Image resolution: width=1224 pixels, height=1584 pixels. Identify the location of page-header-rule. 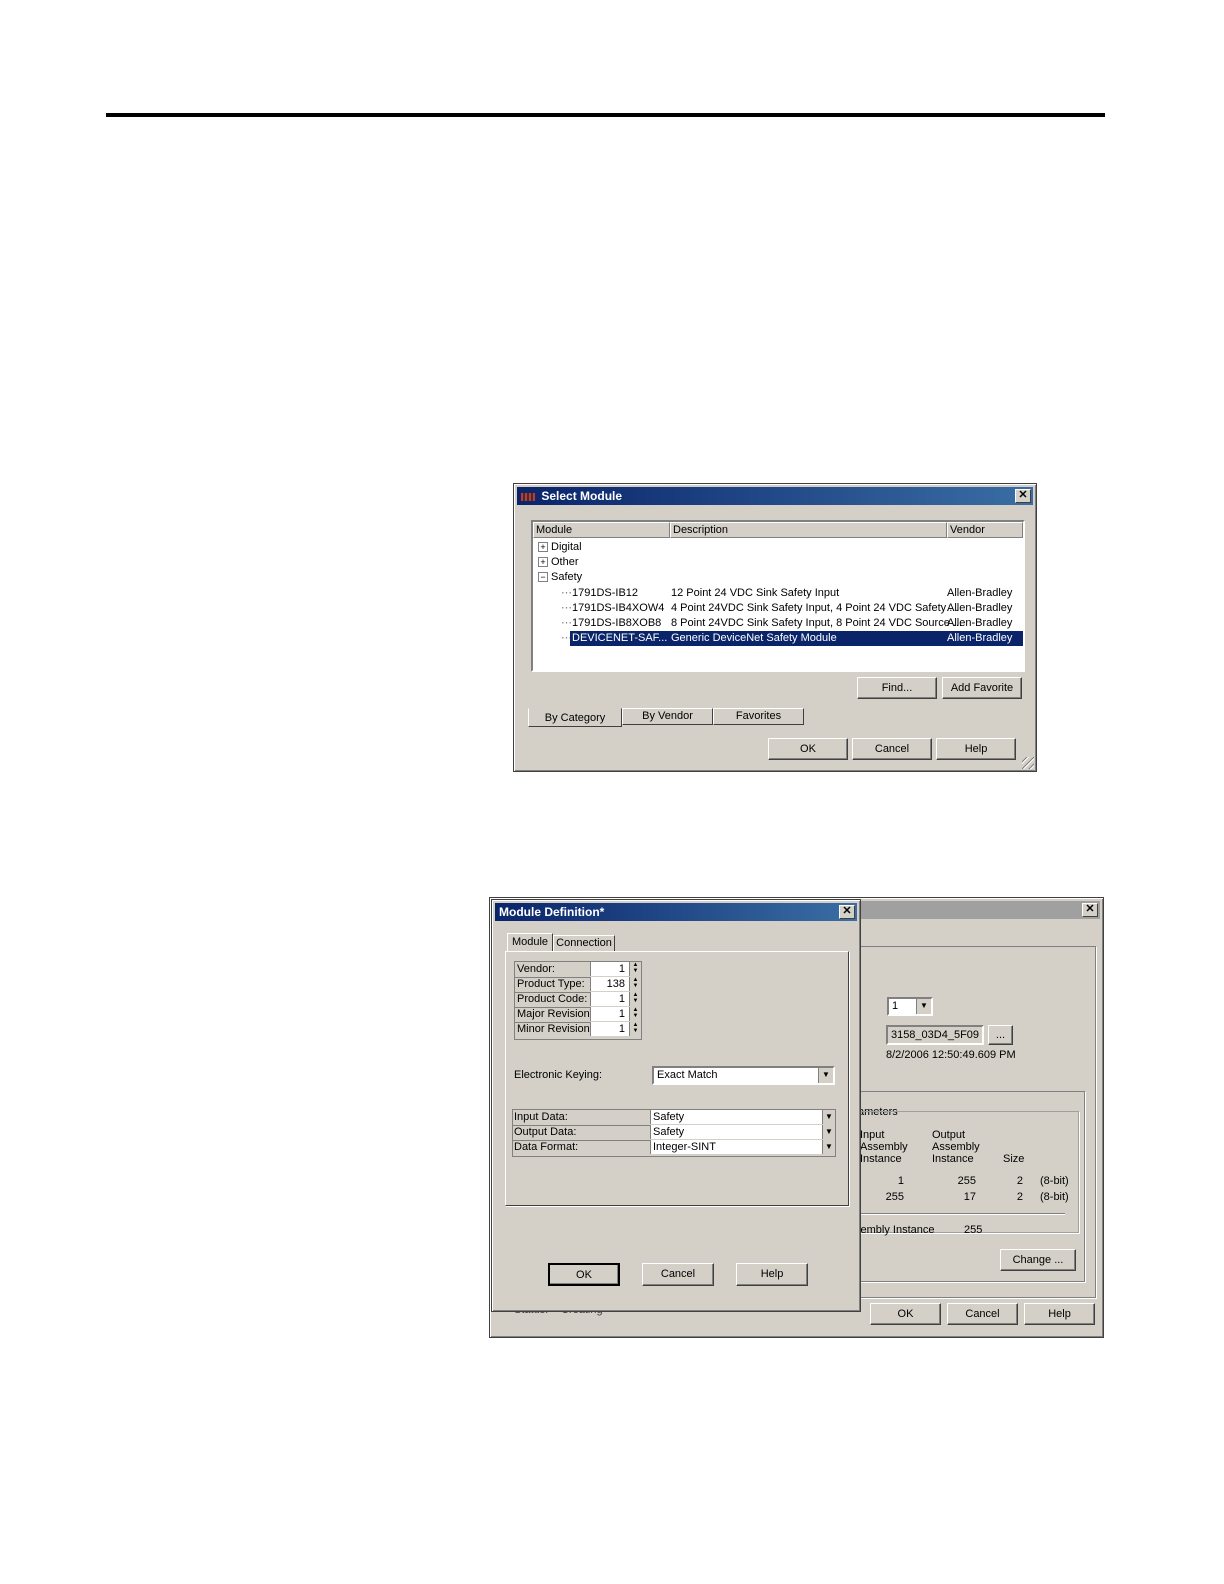
(605, 115).